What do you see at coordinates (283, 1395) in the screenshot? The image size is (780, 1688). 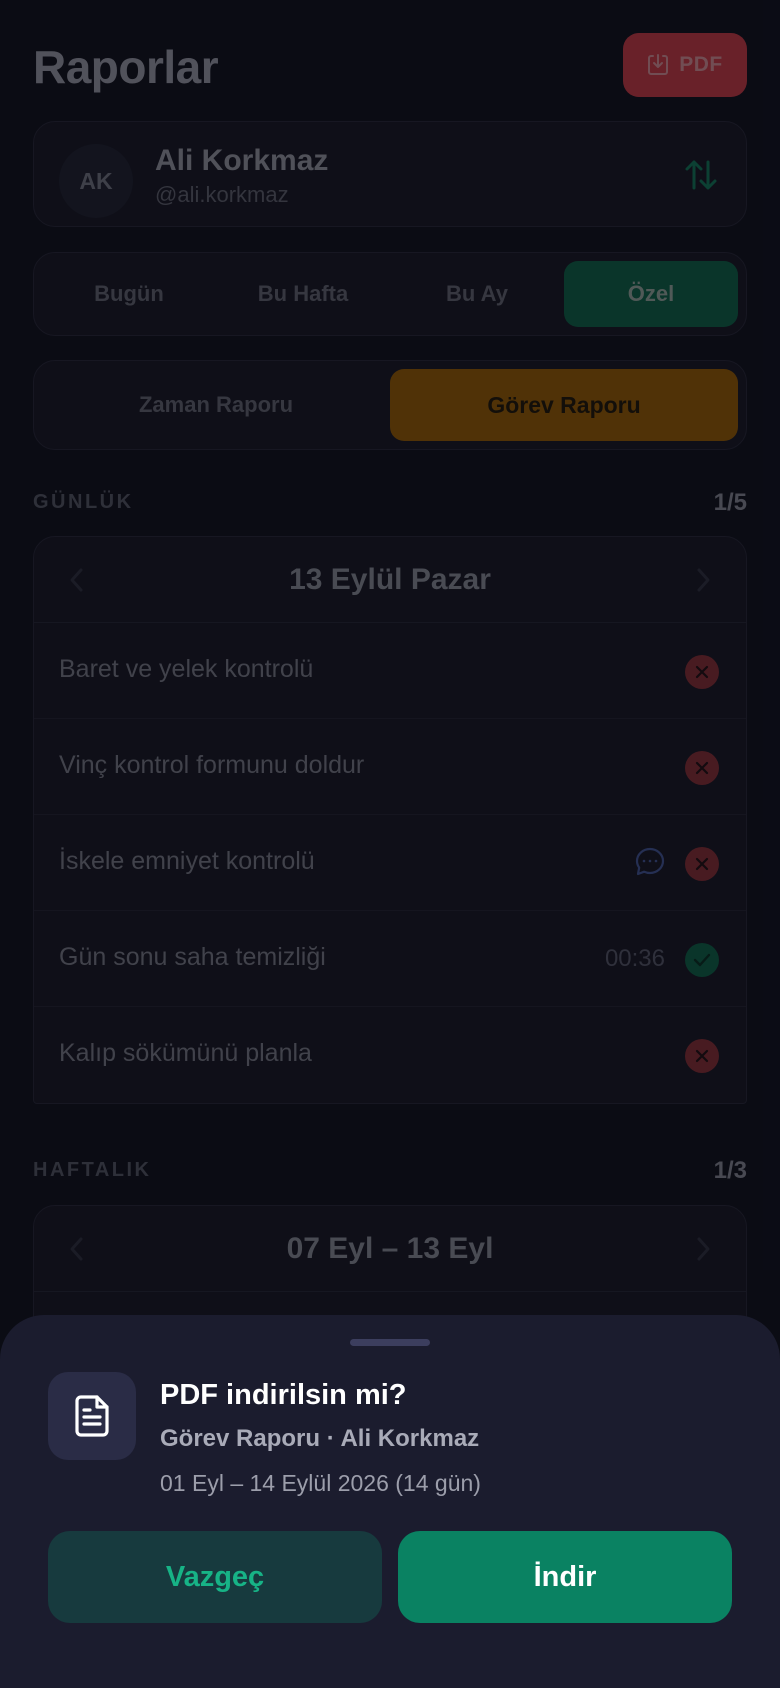 I see `sheet-title: PDF indirilsin mi?` at bounding box center [283, 1395].